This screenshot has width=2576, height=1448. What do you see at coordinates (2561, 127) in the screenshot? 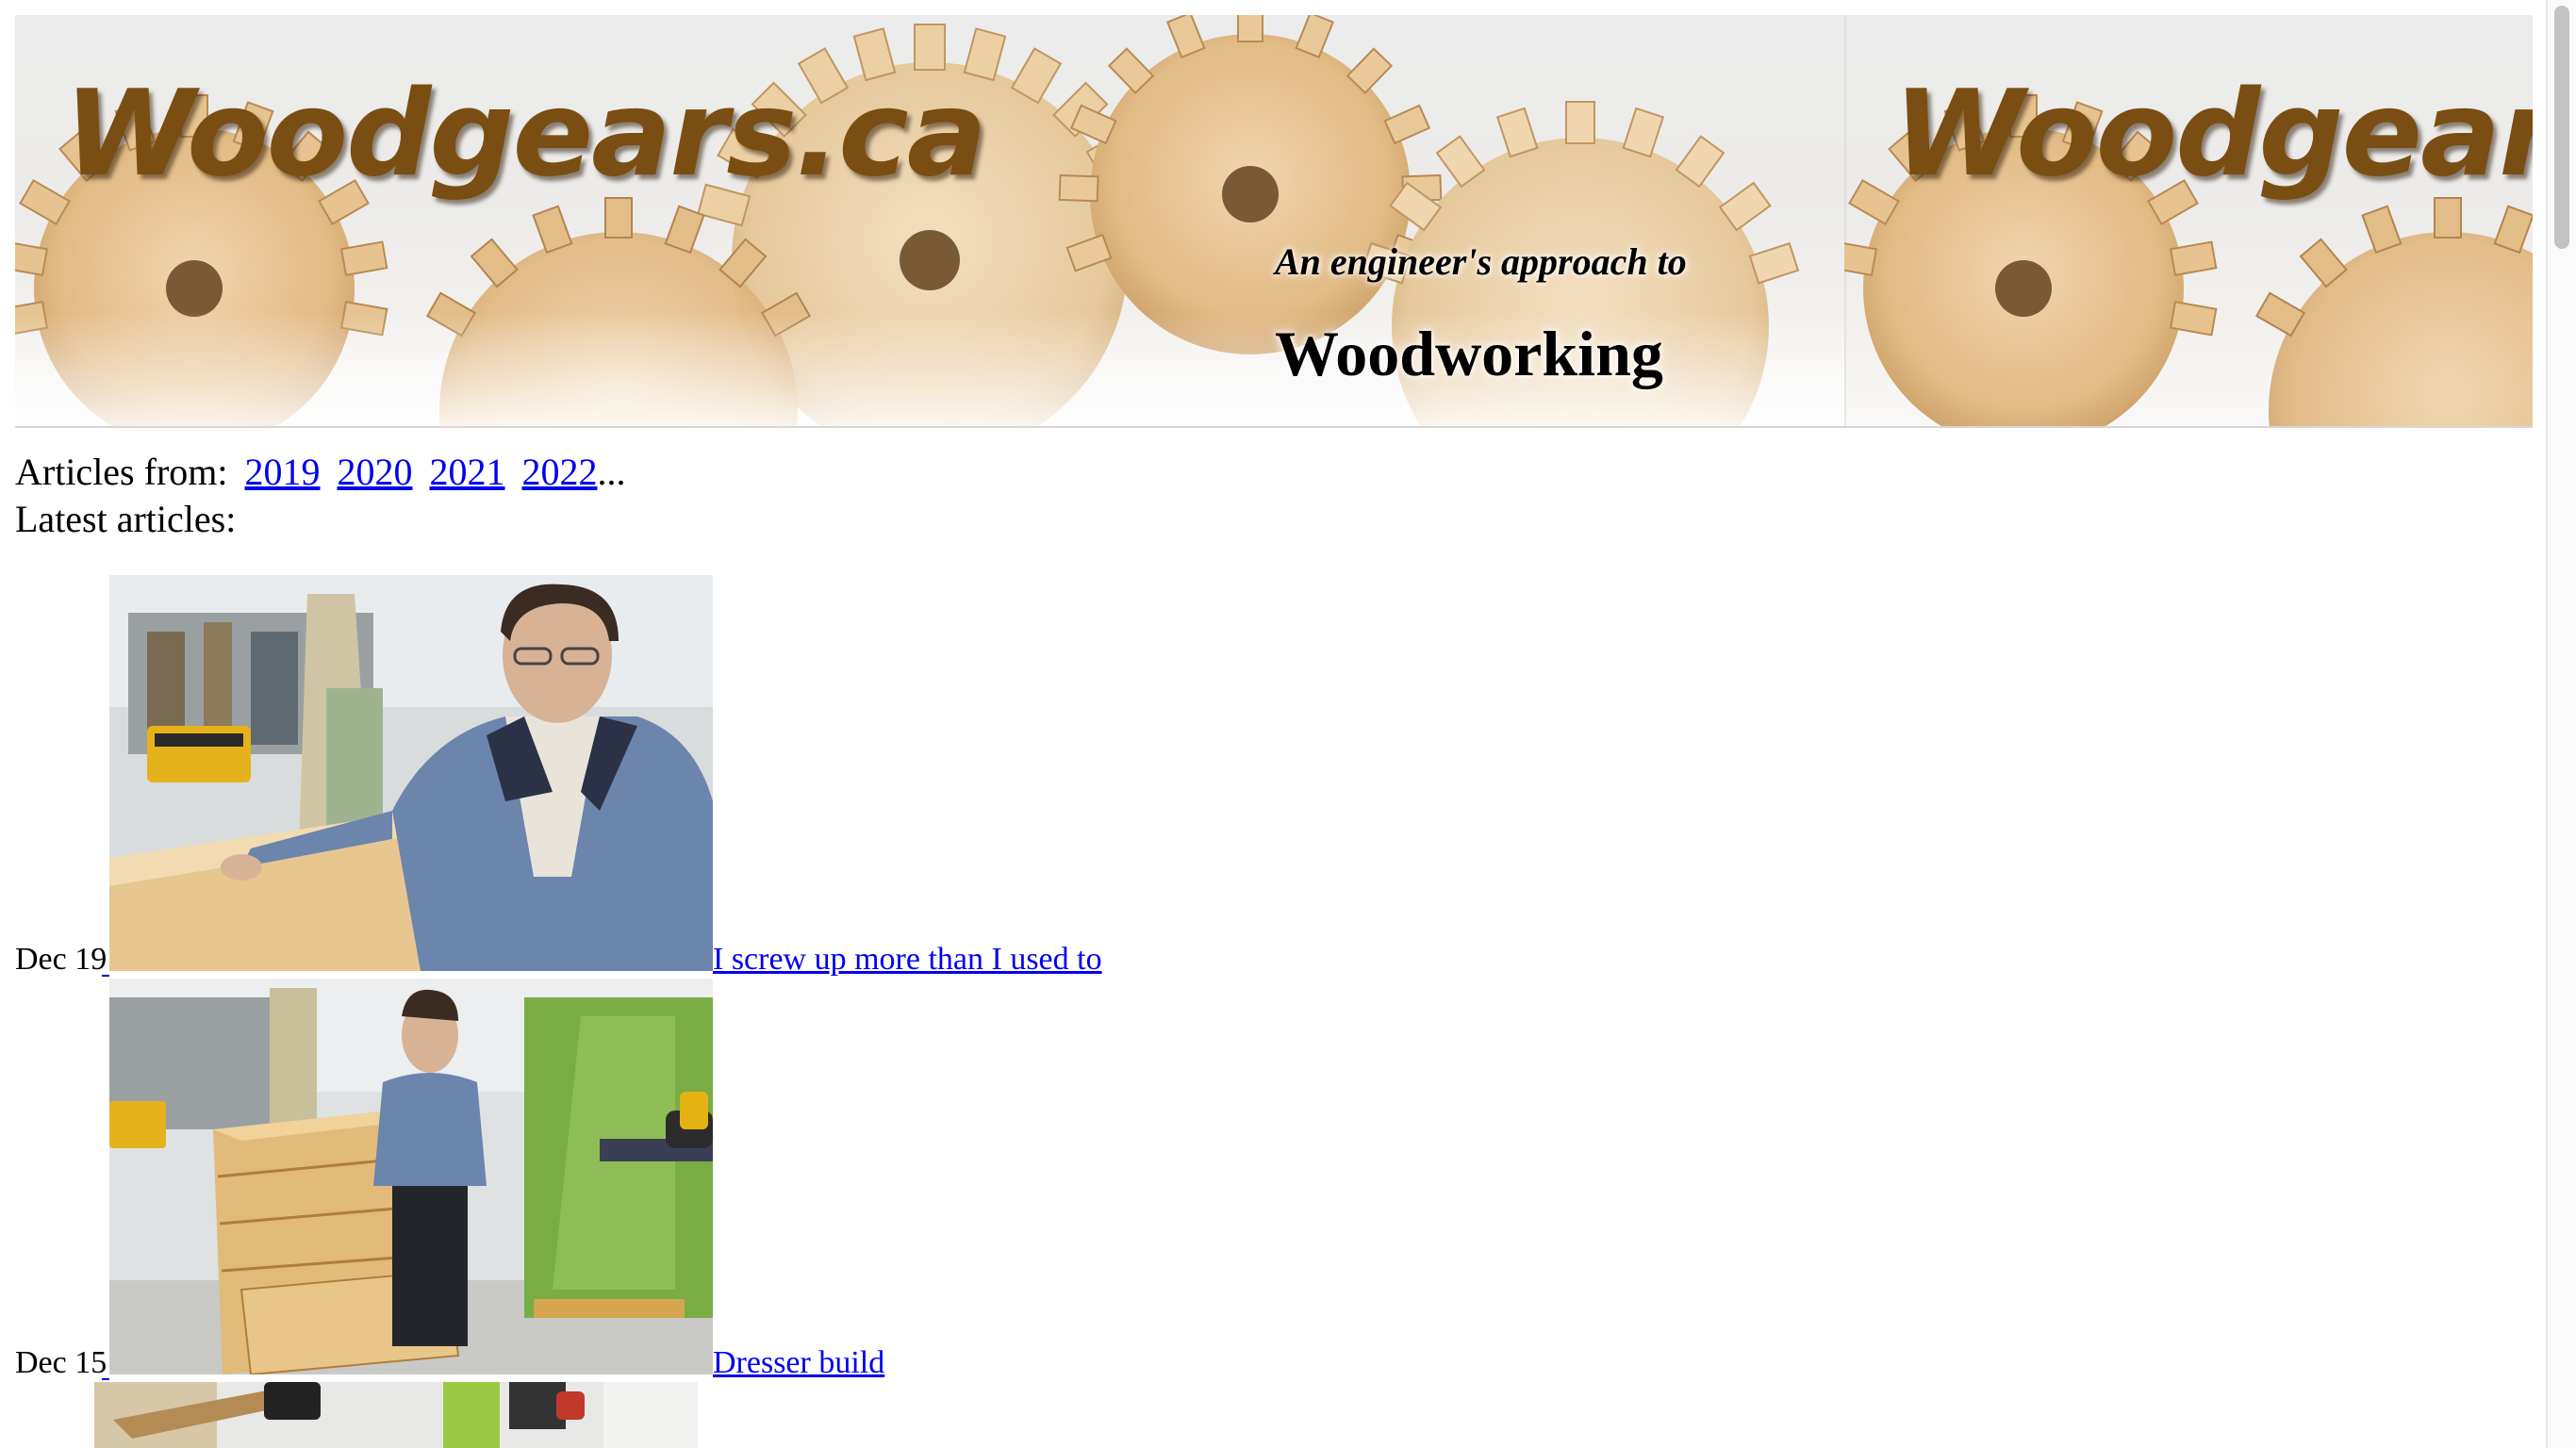
I see `scrollbar-thumb` at bounding box center [2561, 127].